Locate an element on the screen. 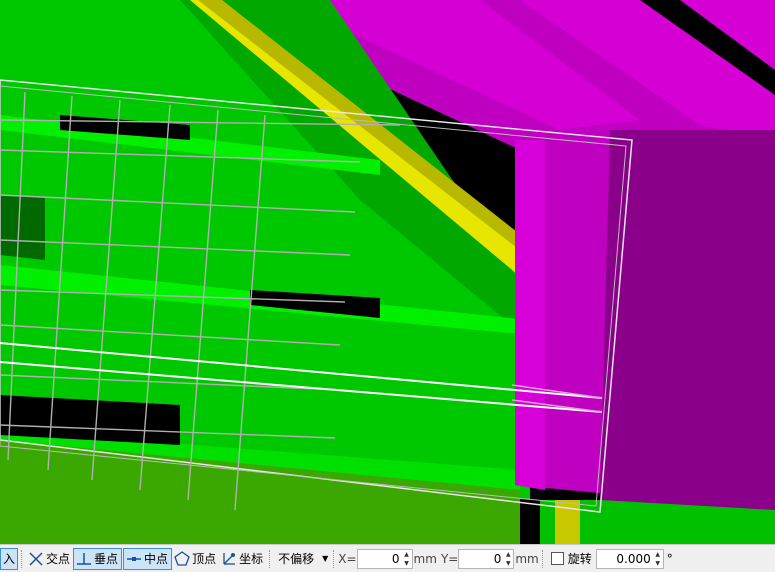 The image size is (775, 572). intersection-snap-button: 交点 is located at coordinates (49, 559).